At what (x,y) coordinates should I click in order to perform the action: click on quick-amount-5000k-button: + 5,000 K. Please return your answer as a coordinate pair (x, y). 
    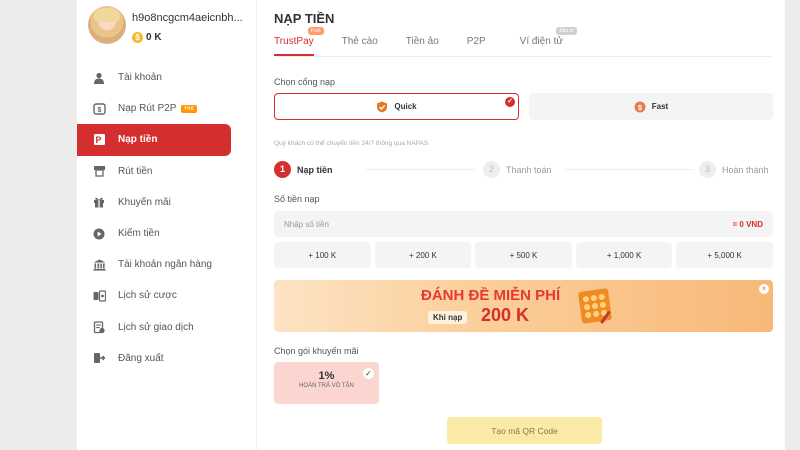
    Looking at the image, I should click on (724, 255).